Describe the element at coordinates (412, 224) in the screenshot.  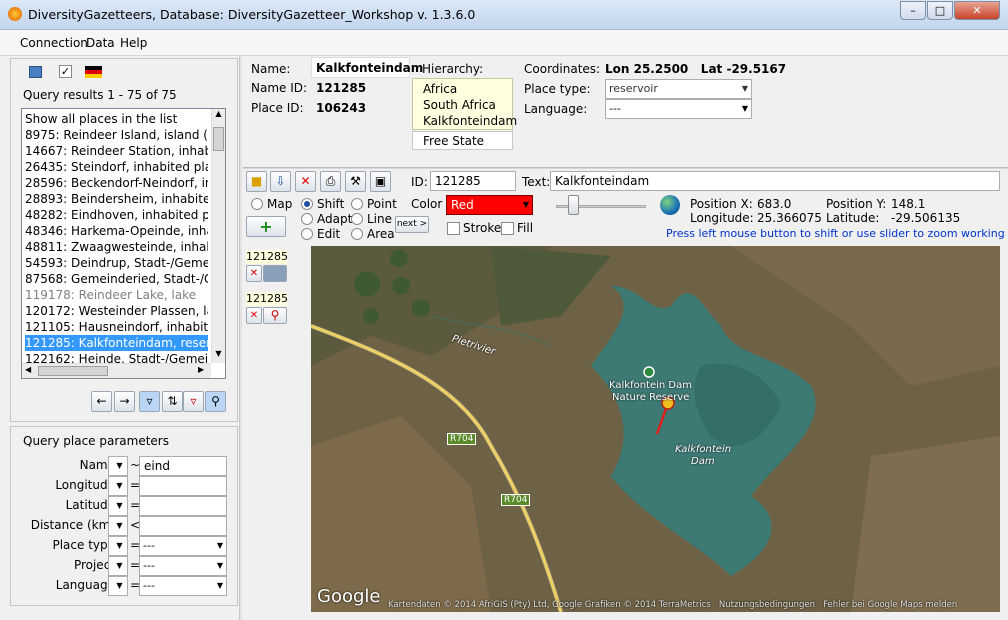
I see `next-button: next >` at that location.